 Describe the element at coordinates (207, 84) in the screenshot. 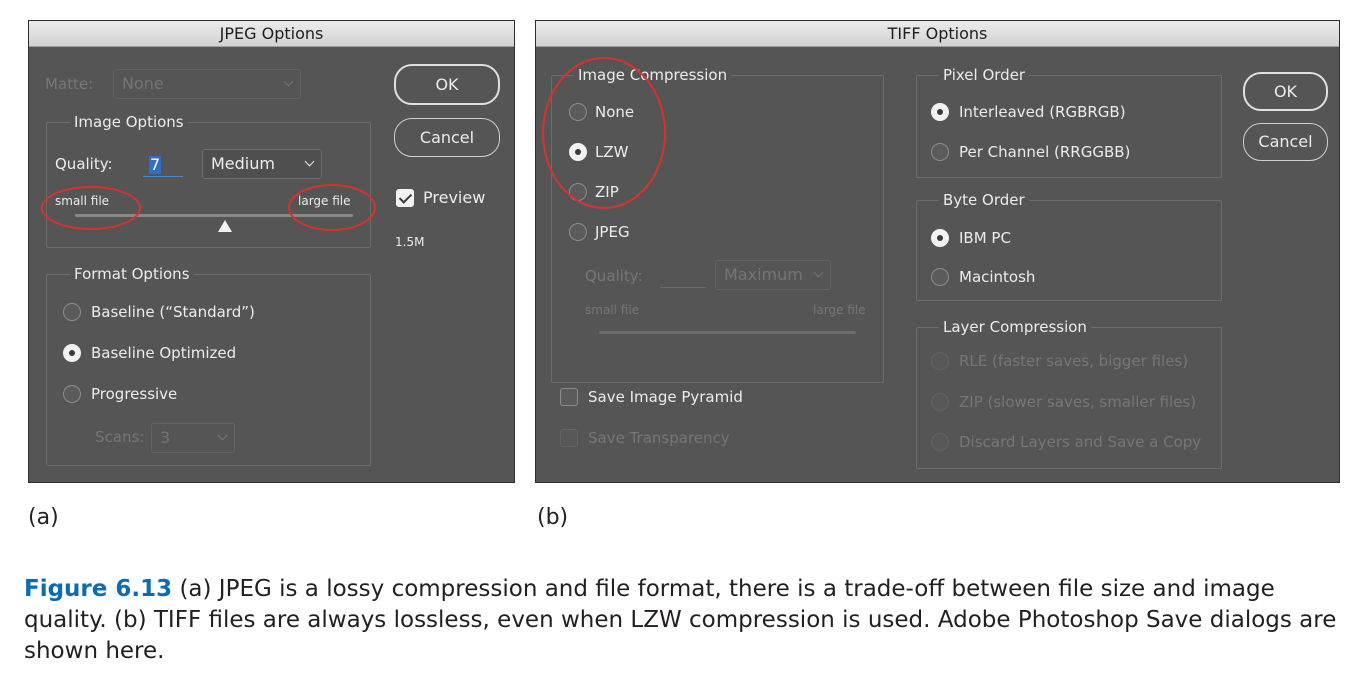

I see `matte-select: None` at that location.